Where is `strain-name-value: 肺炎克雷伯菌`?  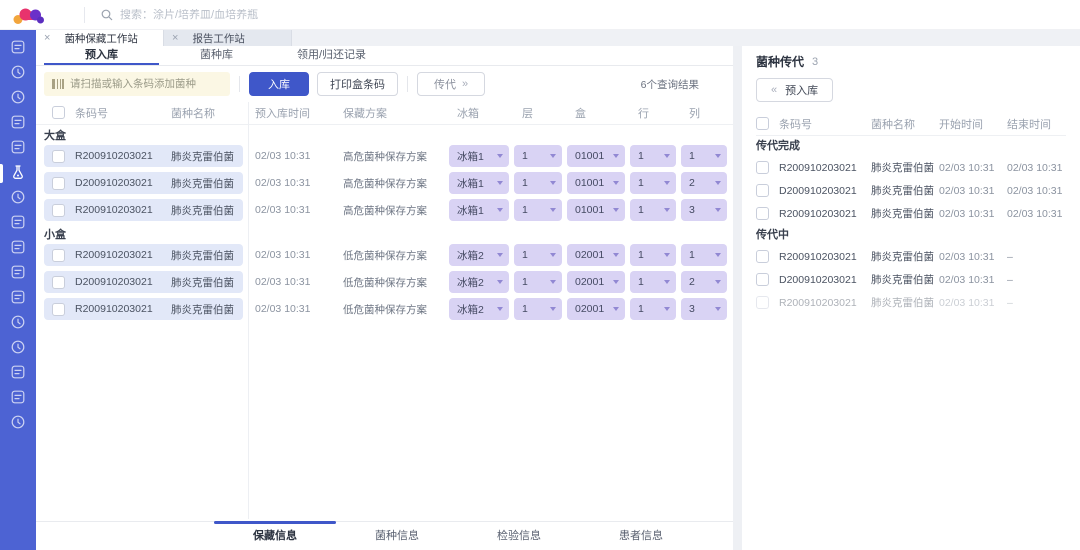
strain-name-value: 肺炎克雷伯菌 is located at coordinates (902, 168).